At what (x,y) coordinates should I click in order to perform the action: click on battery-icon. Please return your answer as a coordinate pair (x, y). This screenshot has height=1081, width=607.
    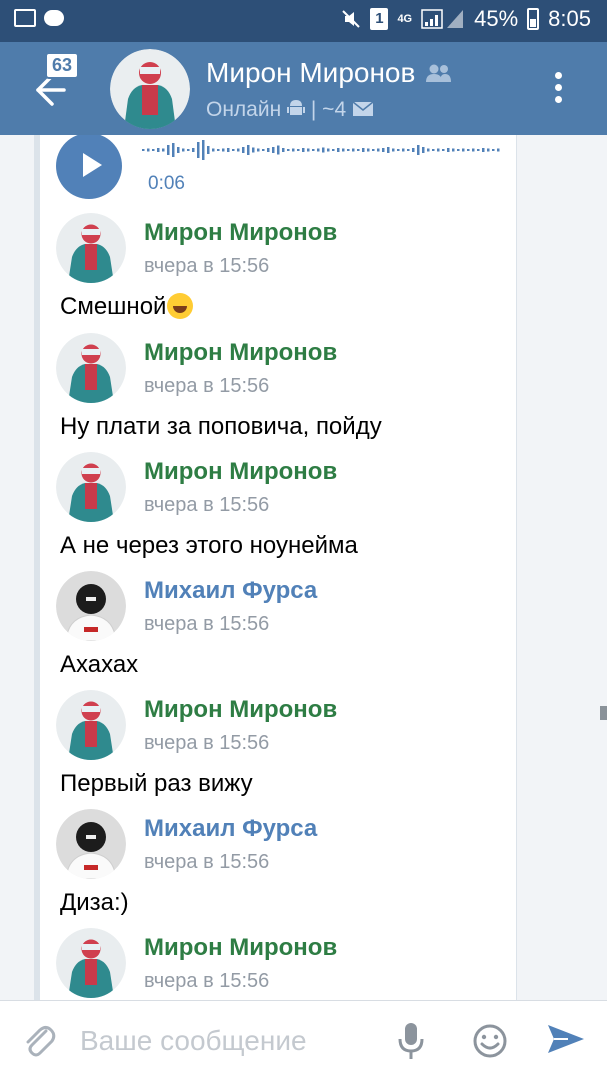
    Looking at the image, I should click on (533, 19).